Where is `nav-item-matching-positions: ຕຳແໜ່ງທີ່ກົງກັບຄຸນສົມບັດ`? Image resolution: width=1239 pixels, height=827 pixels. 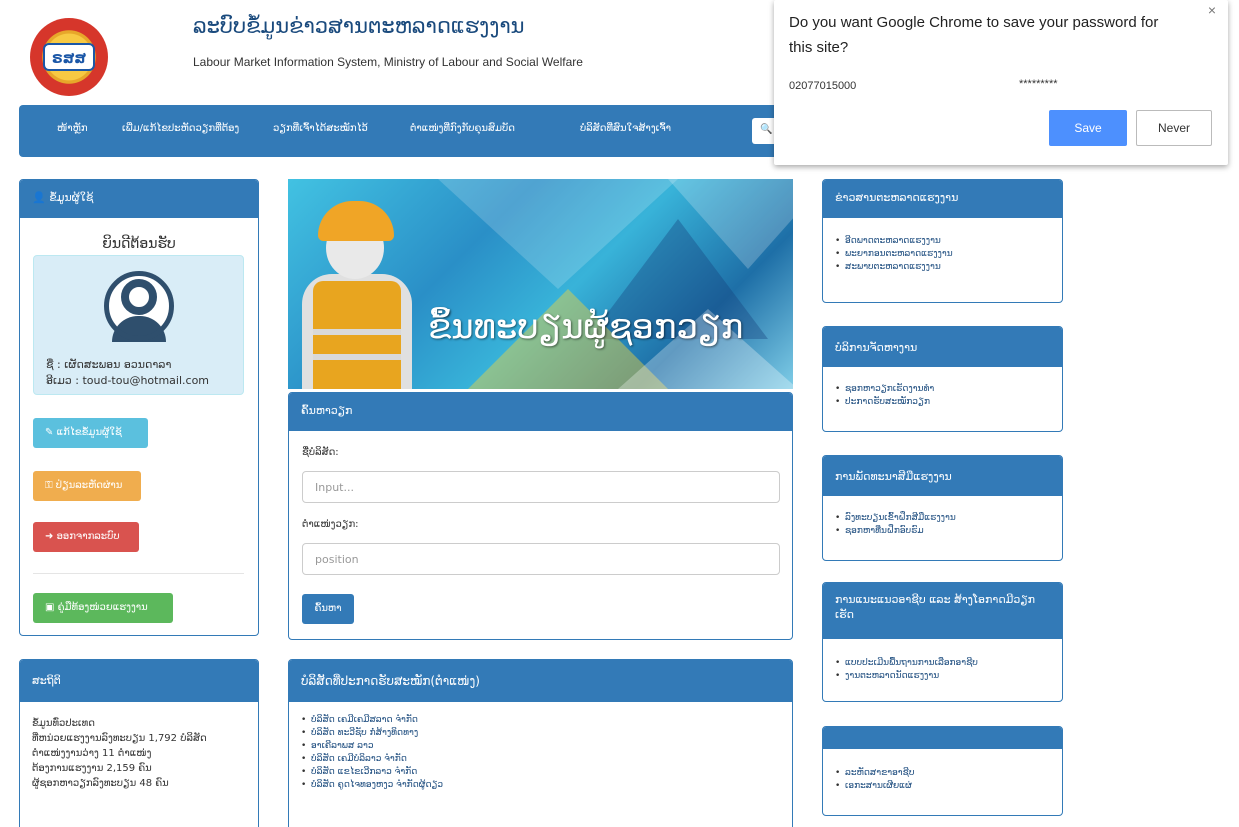 nav-item-matching-positions: ຕຳແໜ່ງທີ່ກົງກັບຄຸນສົມບັດ is located at coordinates (462, 128).